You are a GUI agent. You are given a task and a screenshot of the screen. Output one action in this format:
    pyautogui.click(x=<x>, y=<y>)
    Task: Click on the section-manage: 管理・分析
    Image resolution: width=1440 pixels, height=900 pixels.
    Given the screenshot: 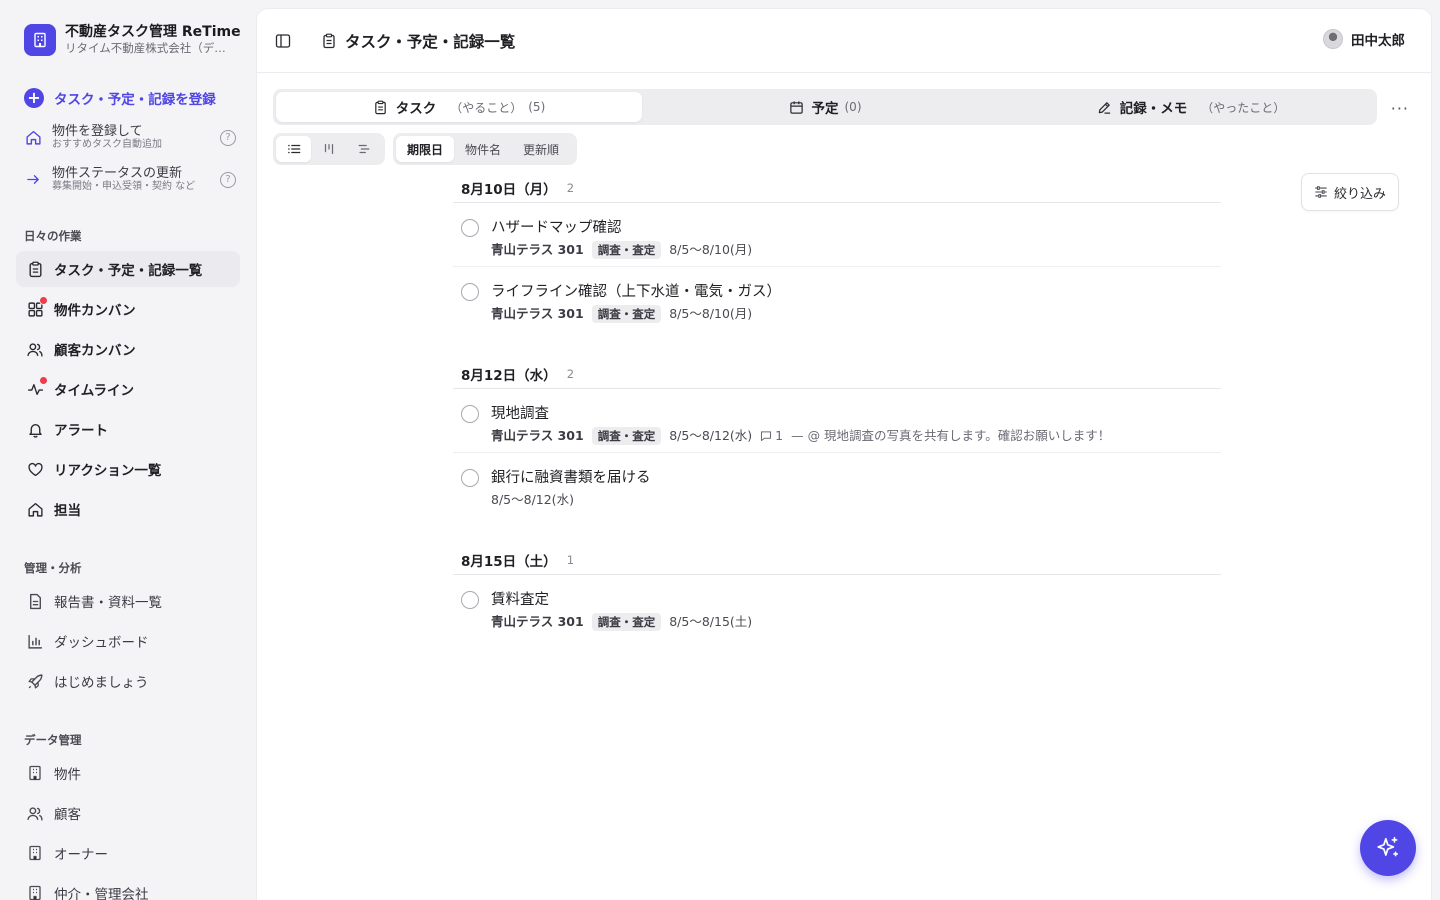 What is the action you would take?
    pyautogui.click(x=53, y=568)
    